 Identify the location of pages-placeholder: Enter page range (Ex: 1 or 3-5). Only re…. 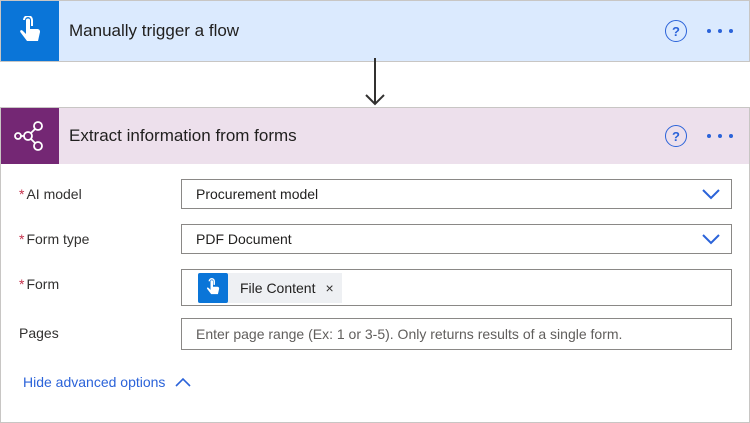
(409, 334).